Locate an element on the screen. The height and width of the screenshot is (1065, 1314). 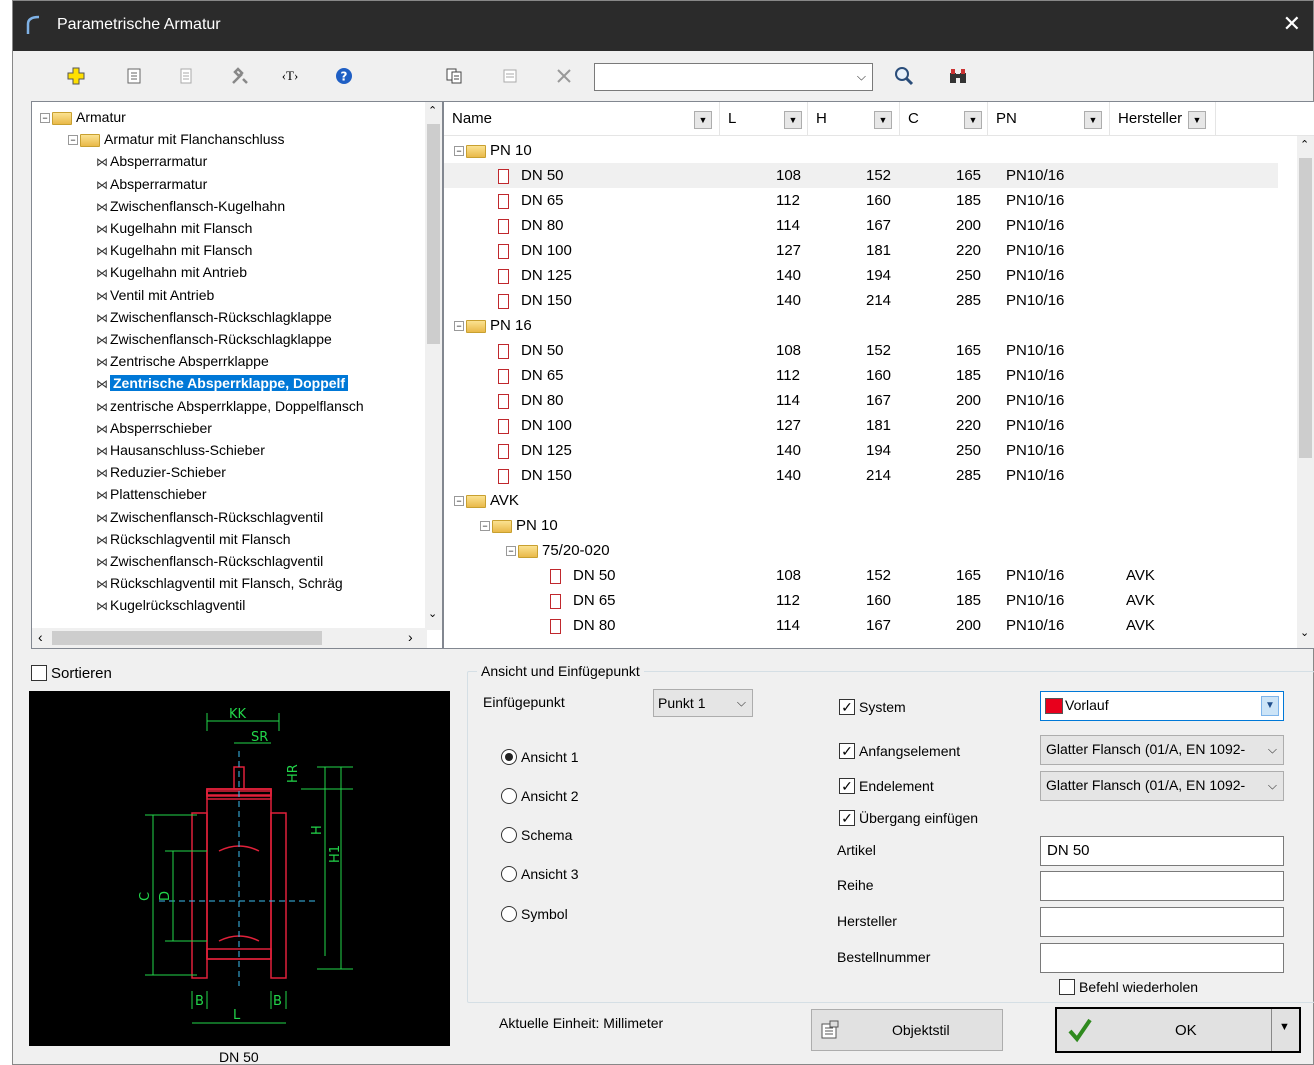
tree-vertical-scrollbar: ⌃ ⌄ is located at coordinates (433, 366).